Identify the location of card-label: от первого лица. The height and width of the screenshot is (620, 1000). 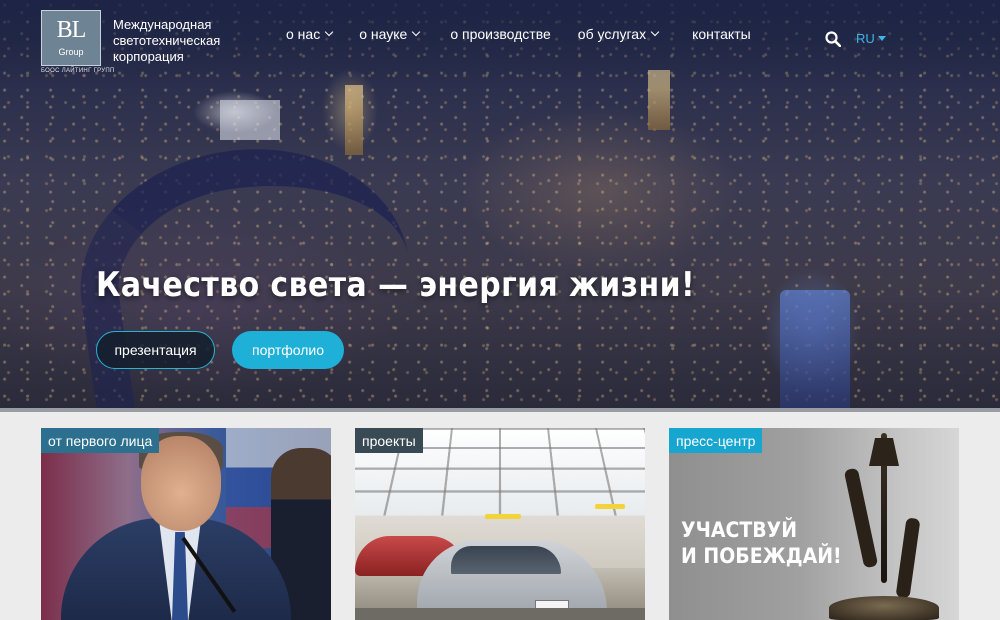
(100, 440).